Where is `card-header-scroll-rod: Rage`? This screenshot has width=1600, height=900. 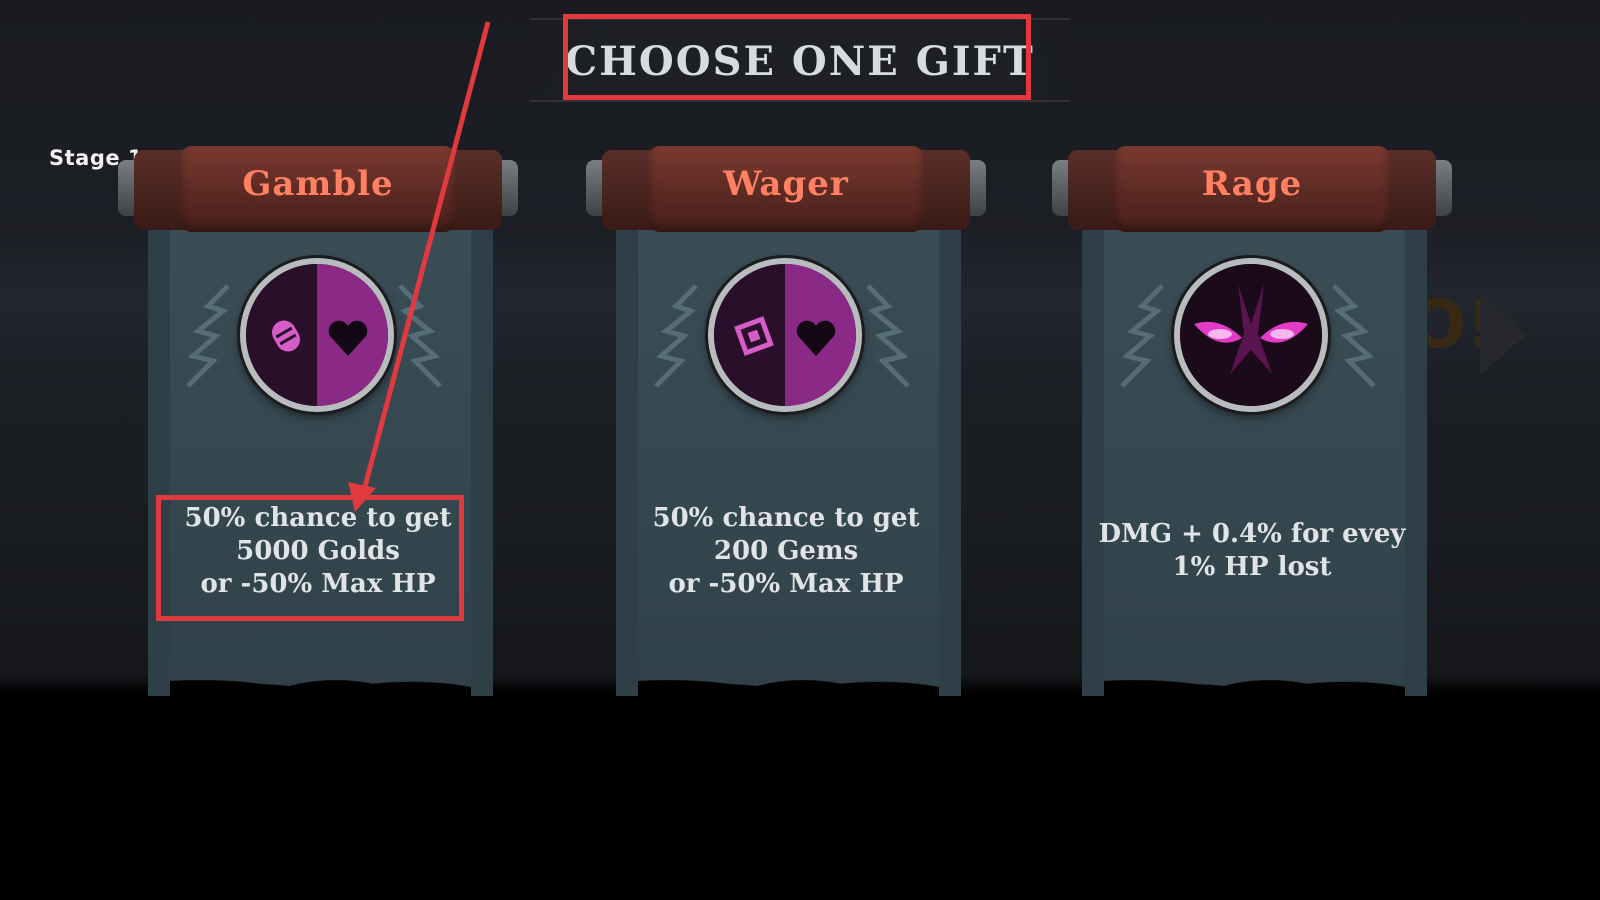 card-header-scroll-rod: Rage is located at coordinates (1252, 189).